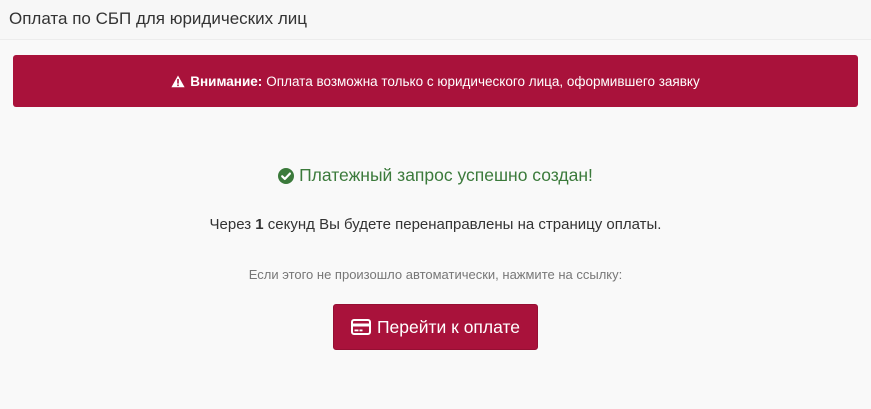  I want to click on pay-button-wrap: Перейти к оплате, so click(435, 327).